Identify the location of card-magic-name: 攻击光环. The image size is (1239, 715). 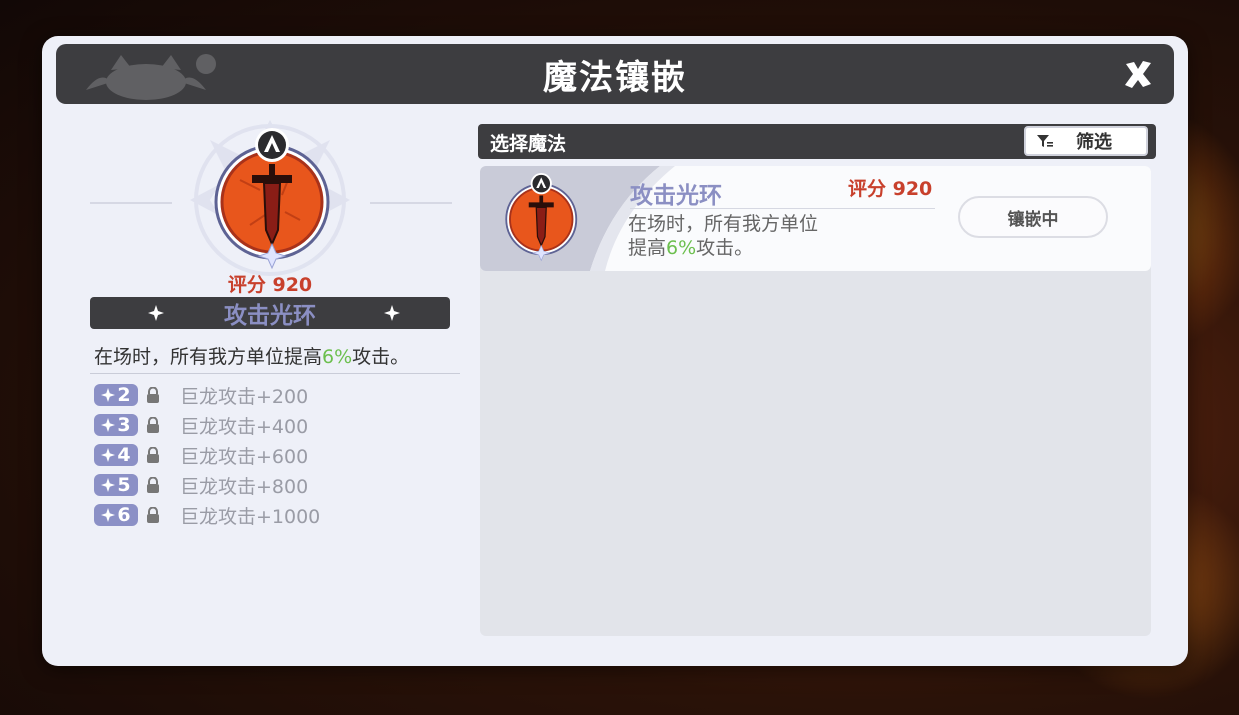
(676, 196).